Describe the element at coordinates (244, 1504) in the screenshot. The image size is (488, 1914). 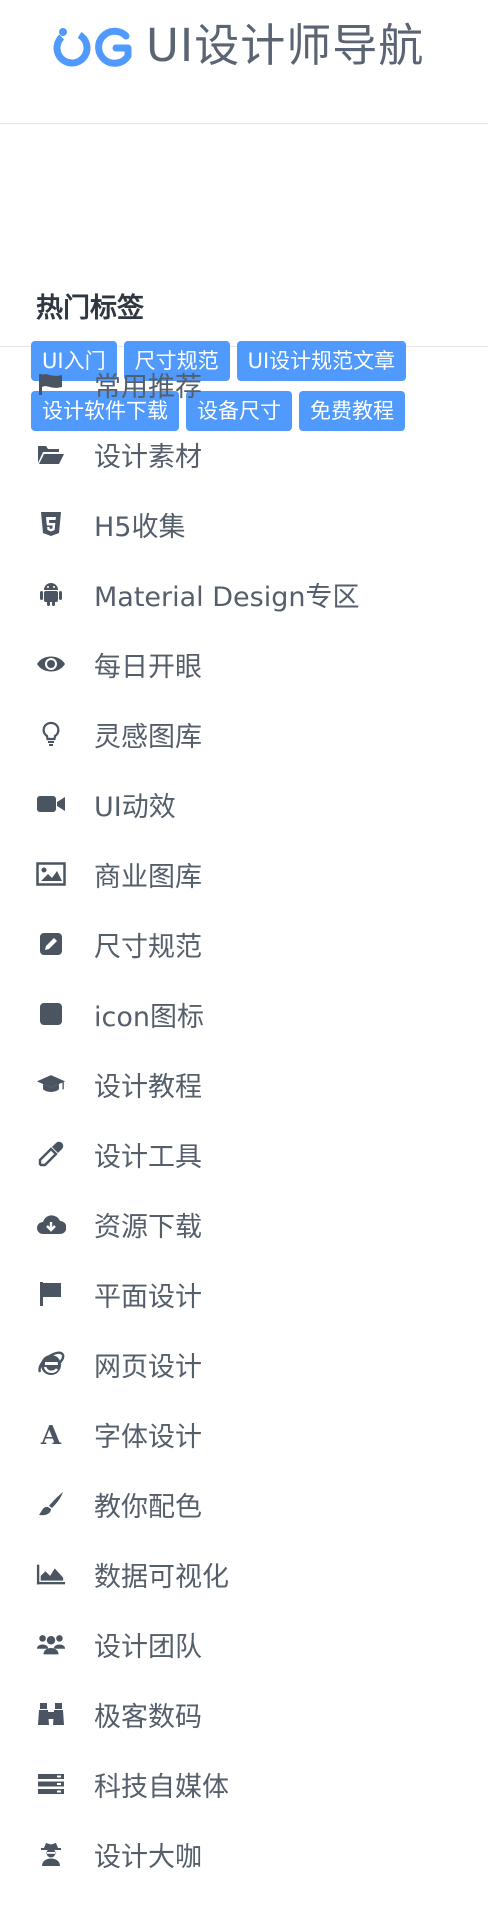
I see `menu-item-color: 教你配色` at that location.